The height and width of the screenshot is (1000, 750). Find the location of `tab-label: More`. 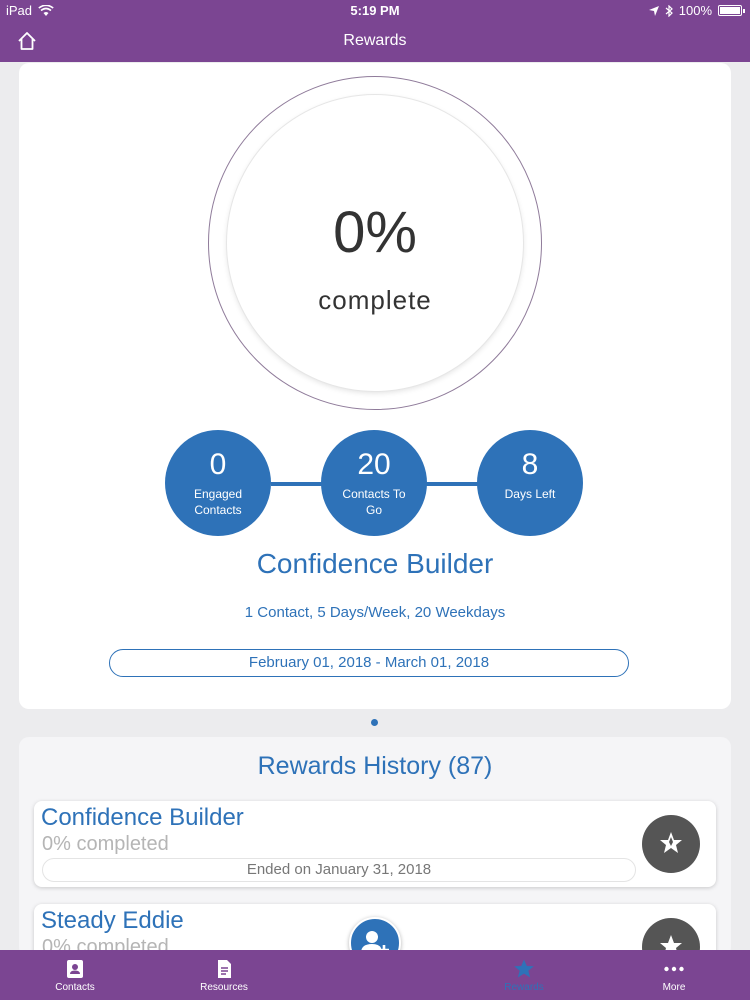

tab-label: More is located at coordinates (674, 987).